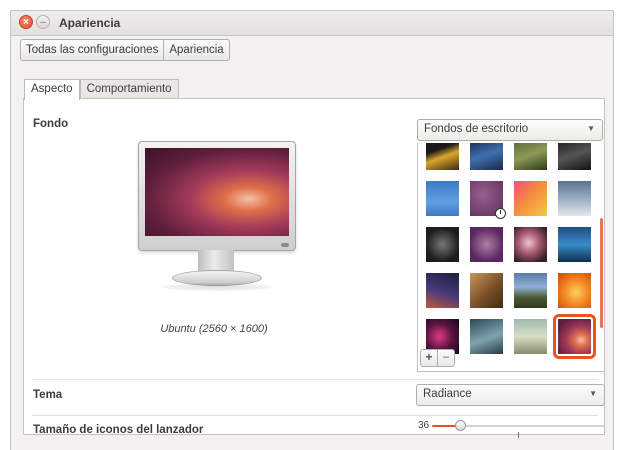 Image resolution: width=620 pixels, height=450 pixels. I want to click on clock-icon, so click(500, 213).